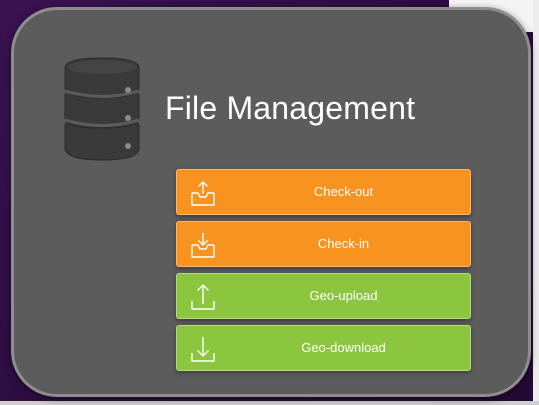 The height and width of the screenshot is (405, 539). What do you see at coordinates (203, 349) in the screenshot?
I see `download-arrow-icon` at bounding box center [203, 349].